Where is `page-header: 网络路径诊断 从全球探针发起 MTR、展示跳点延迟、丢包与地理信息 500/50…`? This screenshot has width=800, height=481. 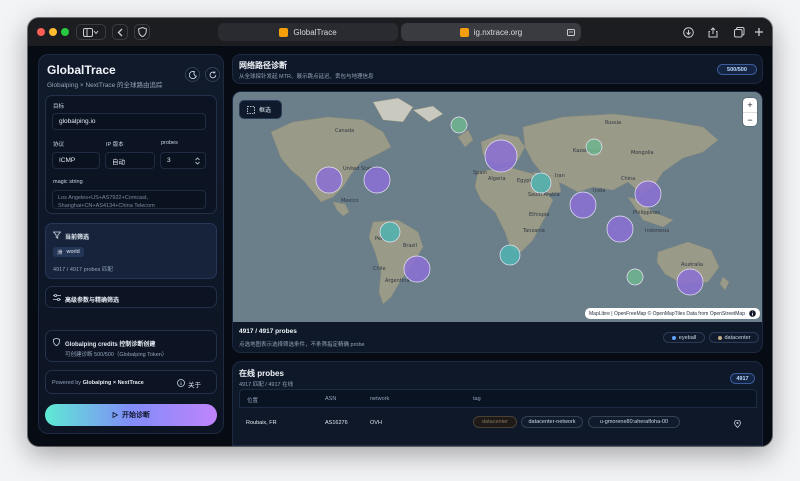
page-header: 网络路径诊断 从全球探针发起 MTR、展示跳点延迟、丢包与地理信息 500/50… is located at coordinates (497, 69).